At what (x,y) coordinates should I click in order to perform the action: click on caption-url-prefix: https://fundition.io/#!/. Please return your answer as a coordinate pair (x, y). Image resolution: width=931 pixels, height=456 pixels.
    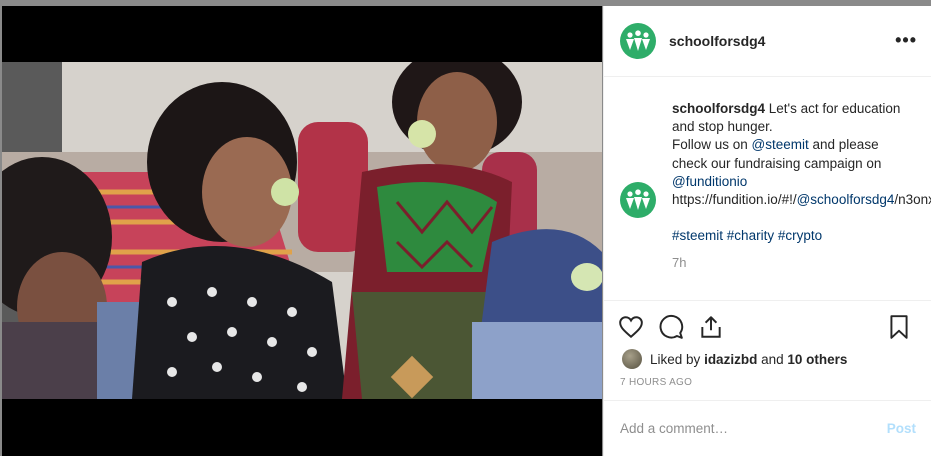
    Looking at the image, I should click on (734, 200).